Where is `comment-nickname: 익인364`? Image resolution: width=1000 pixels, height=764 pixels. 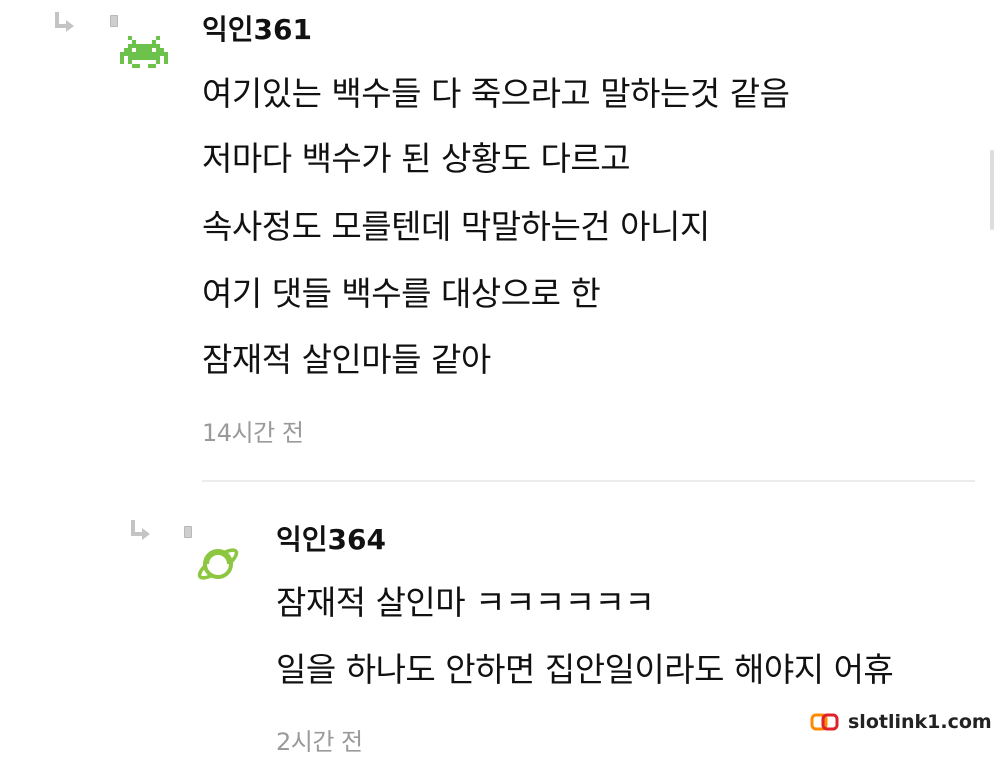
comment-nickname: 익인364 is located at coordinates (331, 540).